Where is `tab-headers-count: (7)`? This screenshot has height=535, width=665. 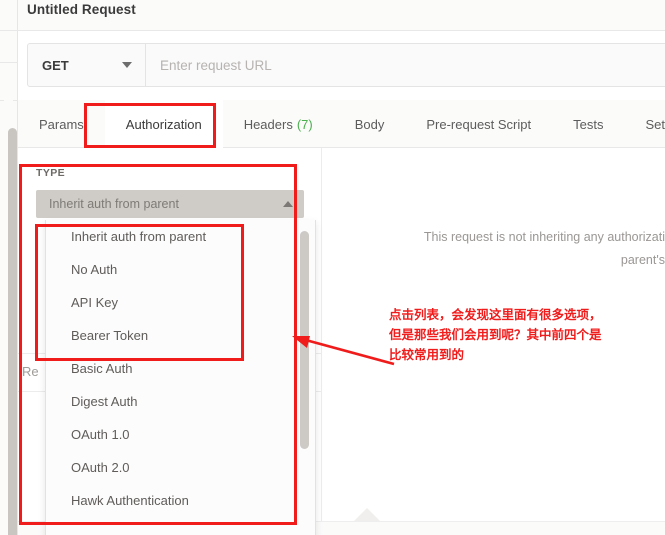 tab-headers-count: (7) is located at coordinates (304, 124).